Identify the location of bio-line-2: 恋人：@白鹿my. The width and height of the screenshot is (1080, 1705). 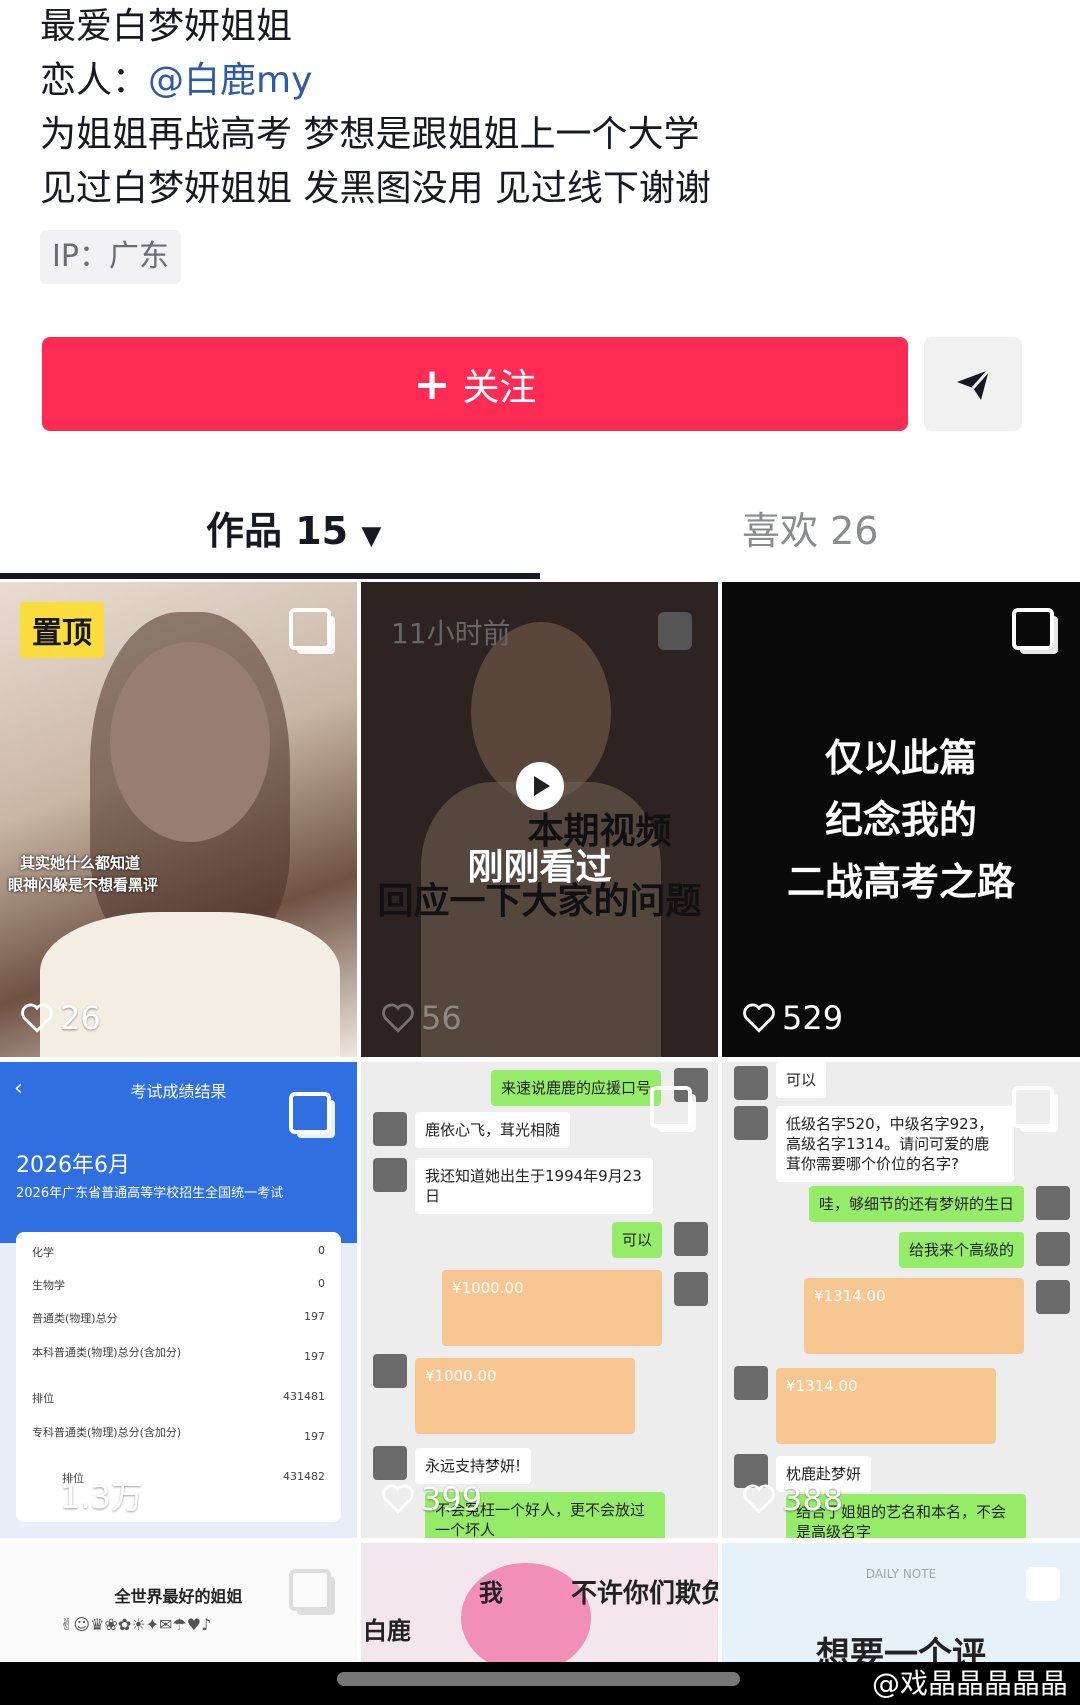
(540, 81).